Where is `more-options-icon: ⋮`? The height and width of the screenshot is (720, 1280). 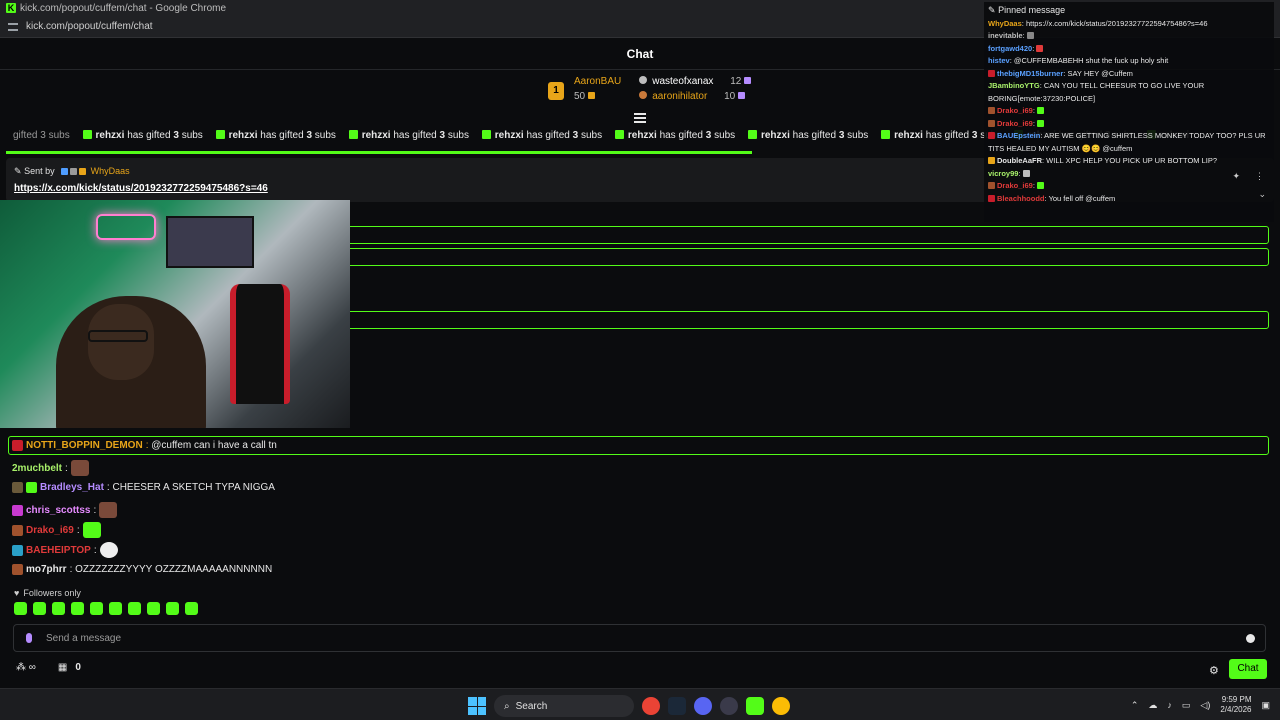
more-options-icon: ⋮ is located at coordinates (1259, 176).